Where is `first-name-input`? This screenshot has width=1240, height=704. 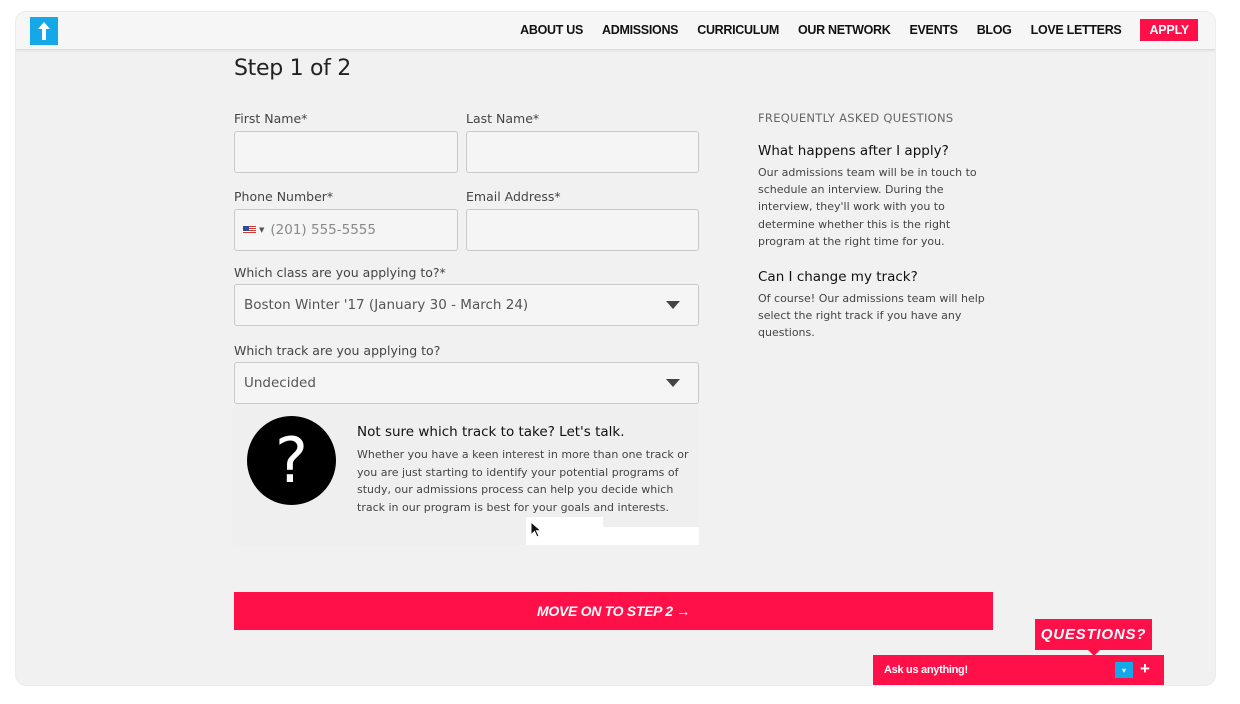 first-name-input is located at coordinates (346, 152).